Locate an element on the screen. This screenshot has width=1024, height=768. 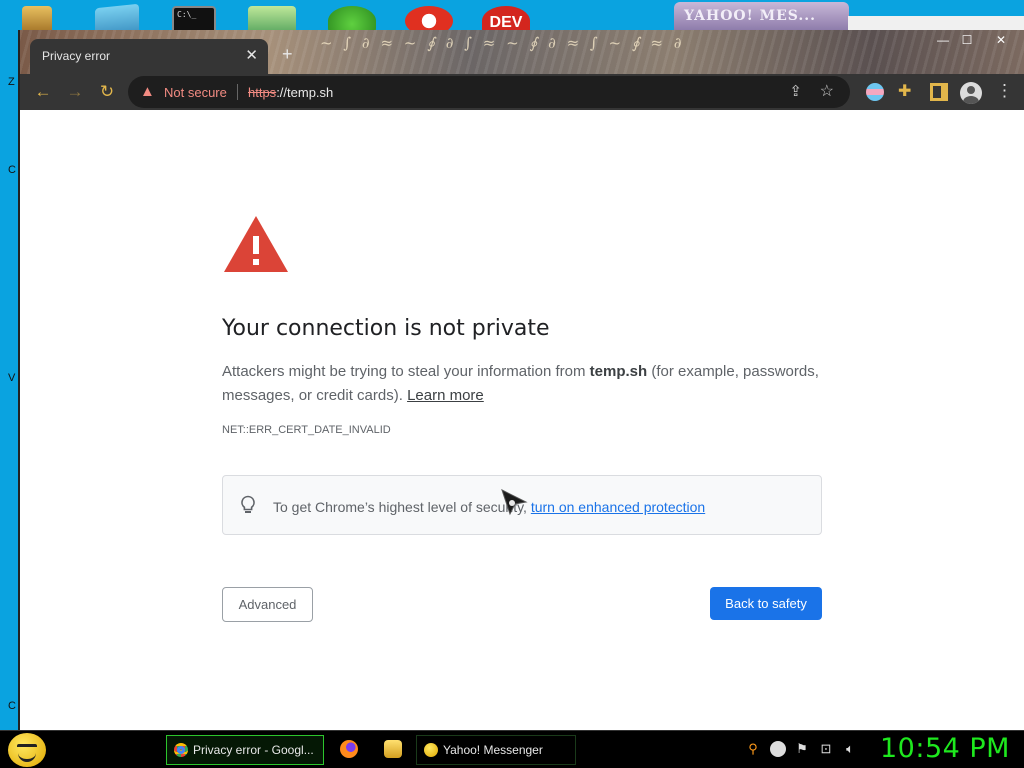
flag-icon: ⚑ is located at coordinates (802, 749).